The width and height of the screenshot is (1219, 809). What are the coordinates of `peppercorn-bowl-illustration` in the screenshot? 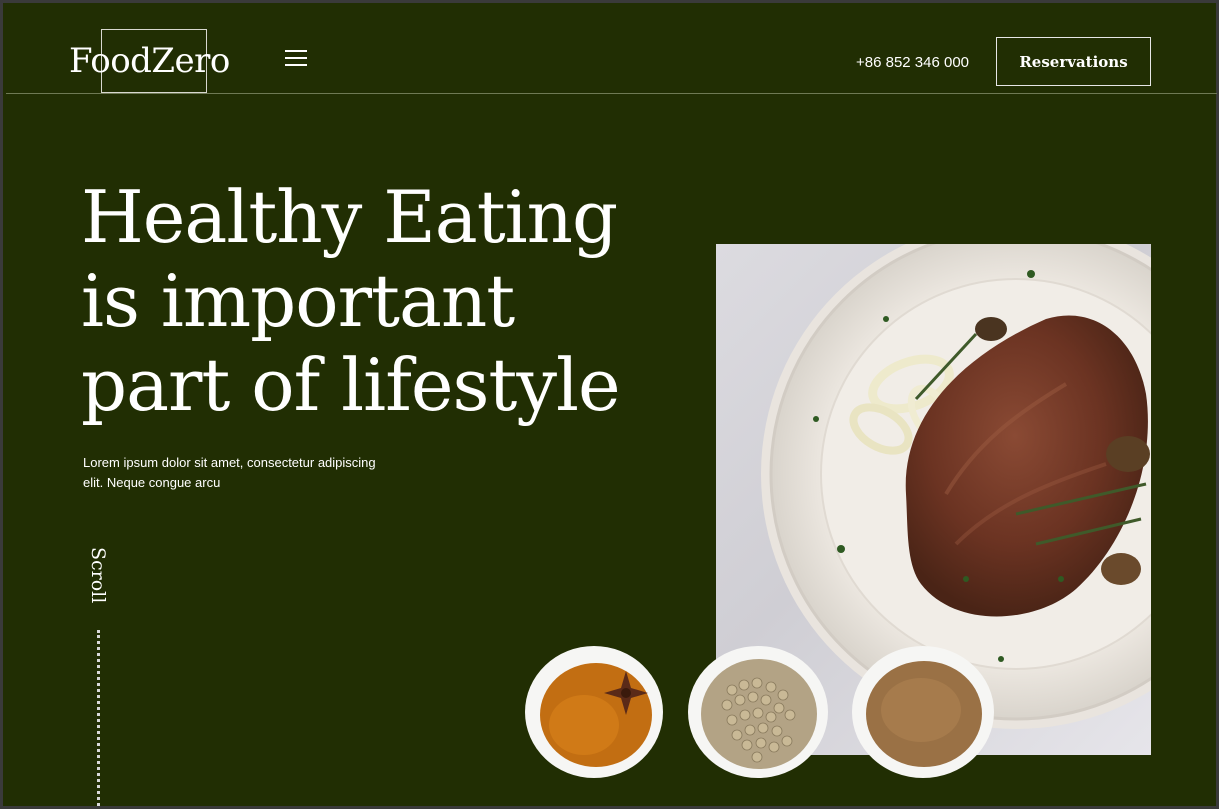 It's located at (758, 712).